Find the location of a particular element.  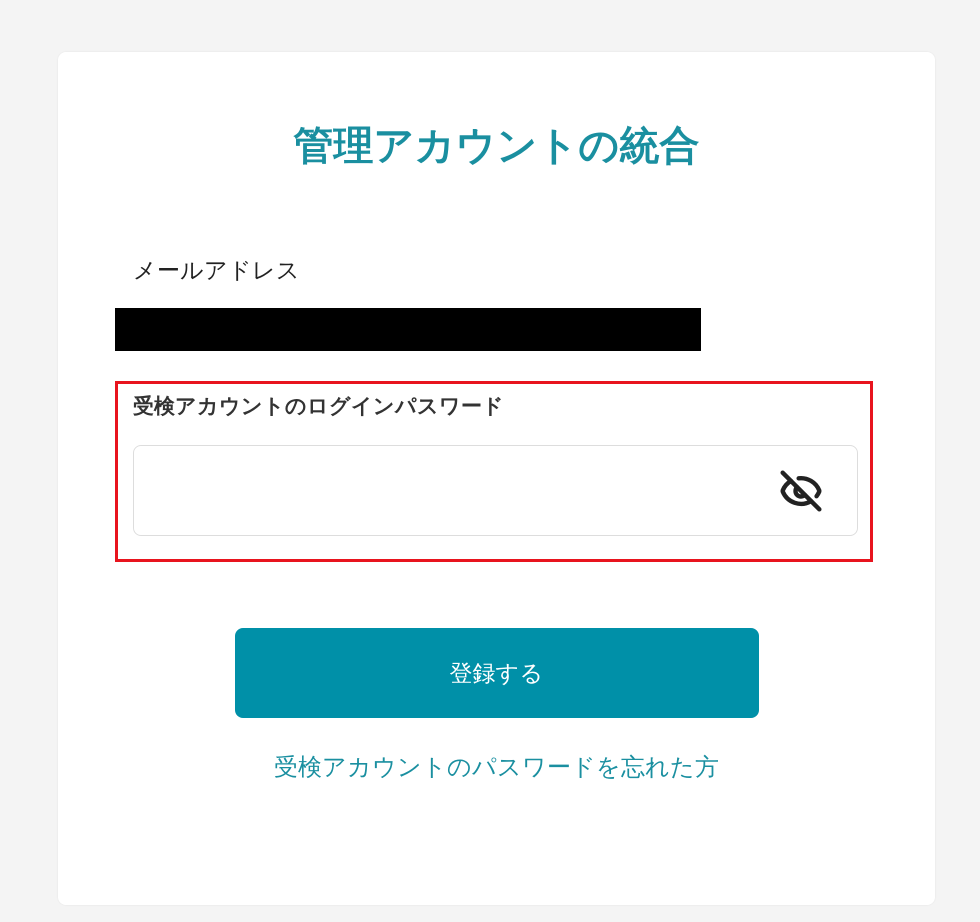

forgot-password-link: 受検アカウントのパスワードを忘れた方 is located at coordinates (496, 767).